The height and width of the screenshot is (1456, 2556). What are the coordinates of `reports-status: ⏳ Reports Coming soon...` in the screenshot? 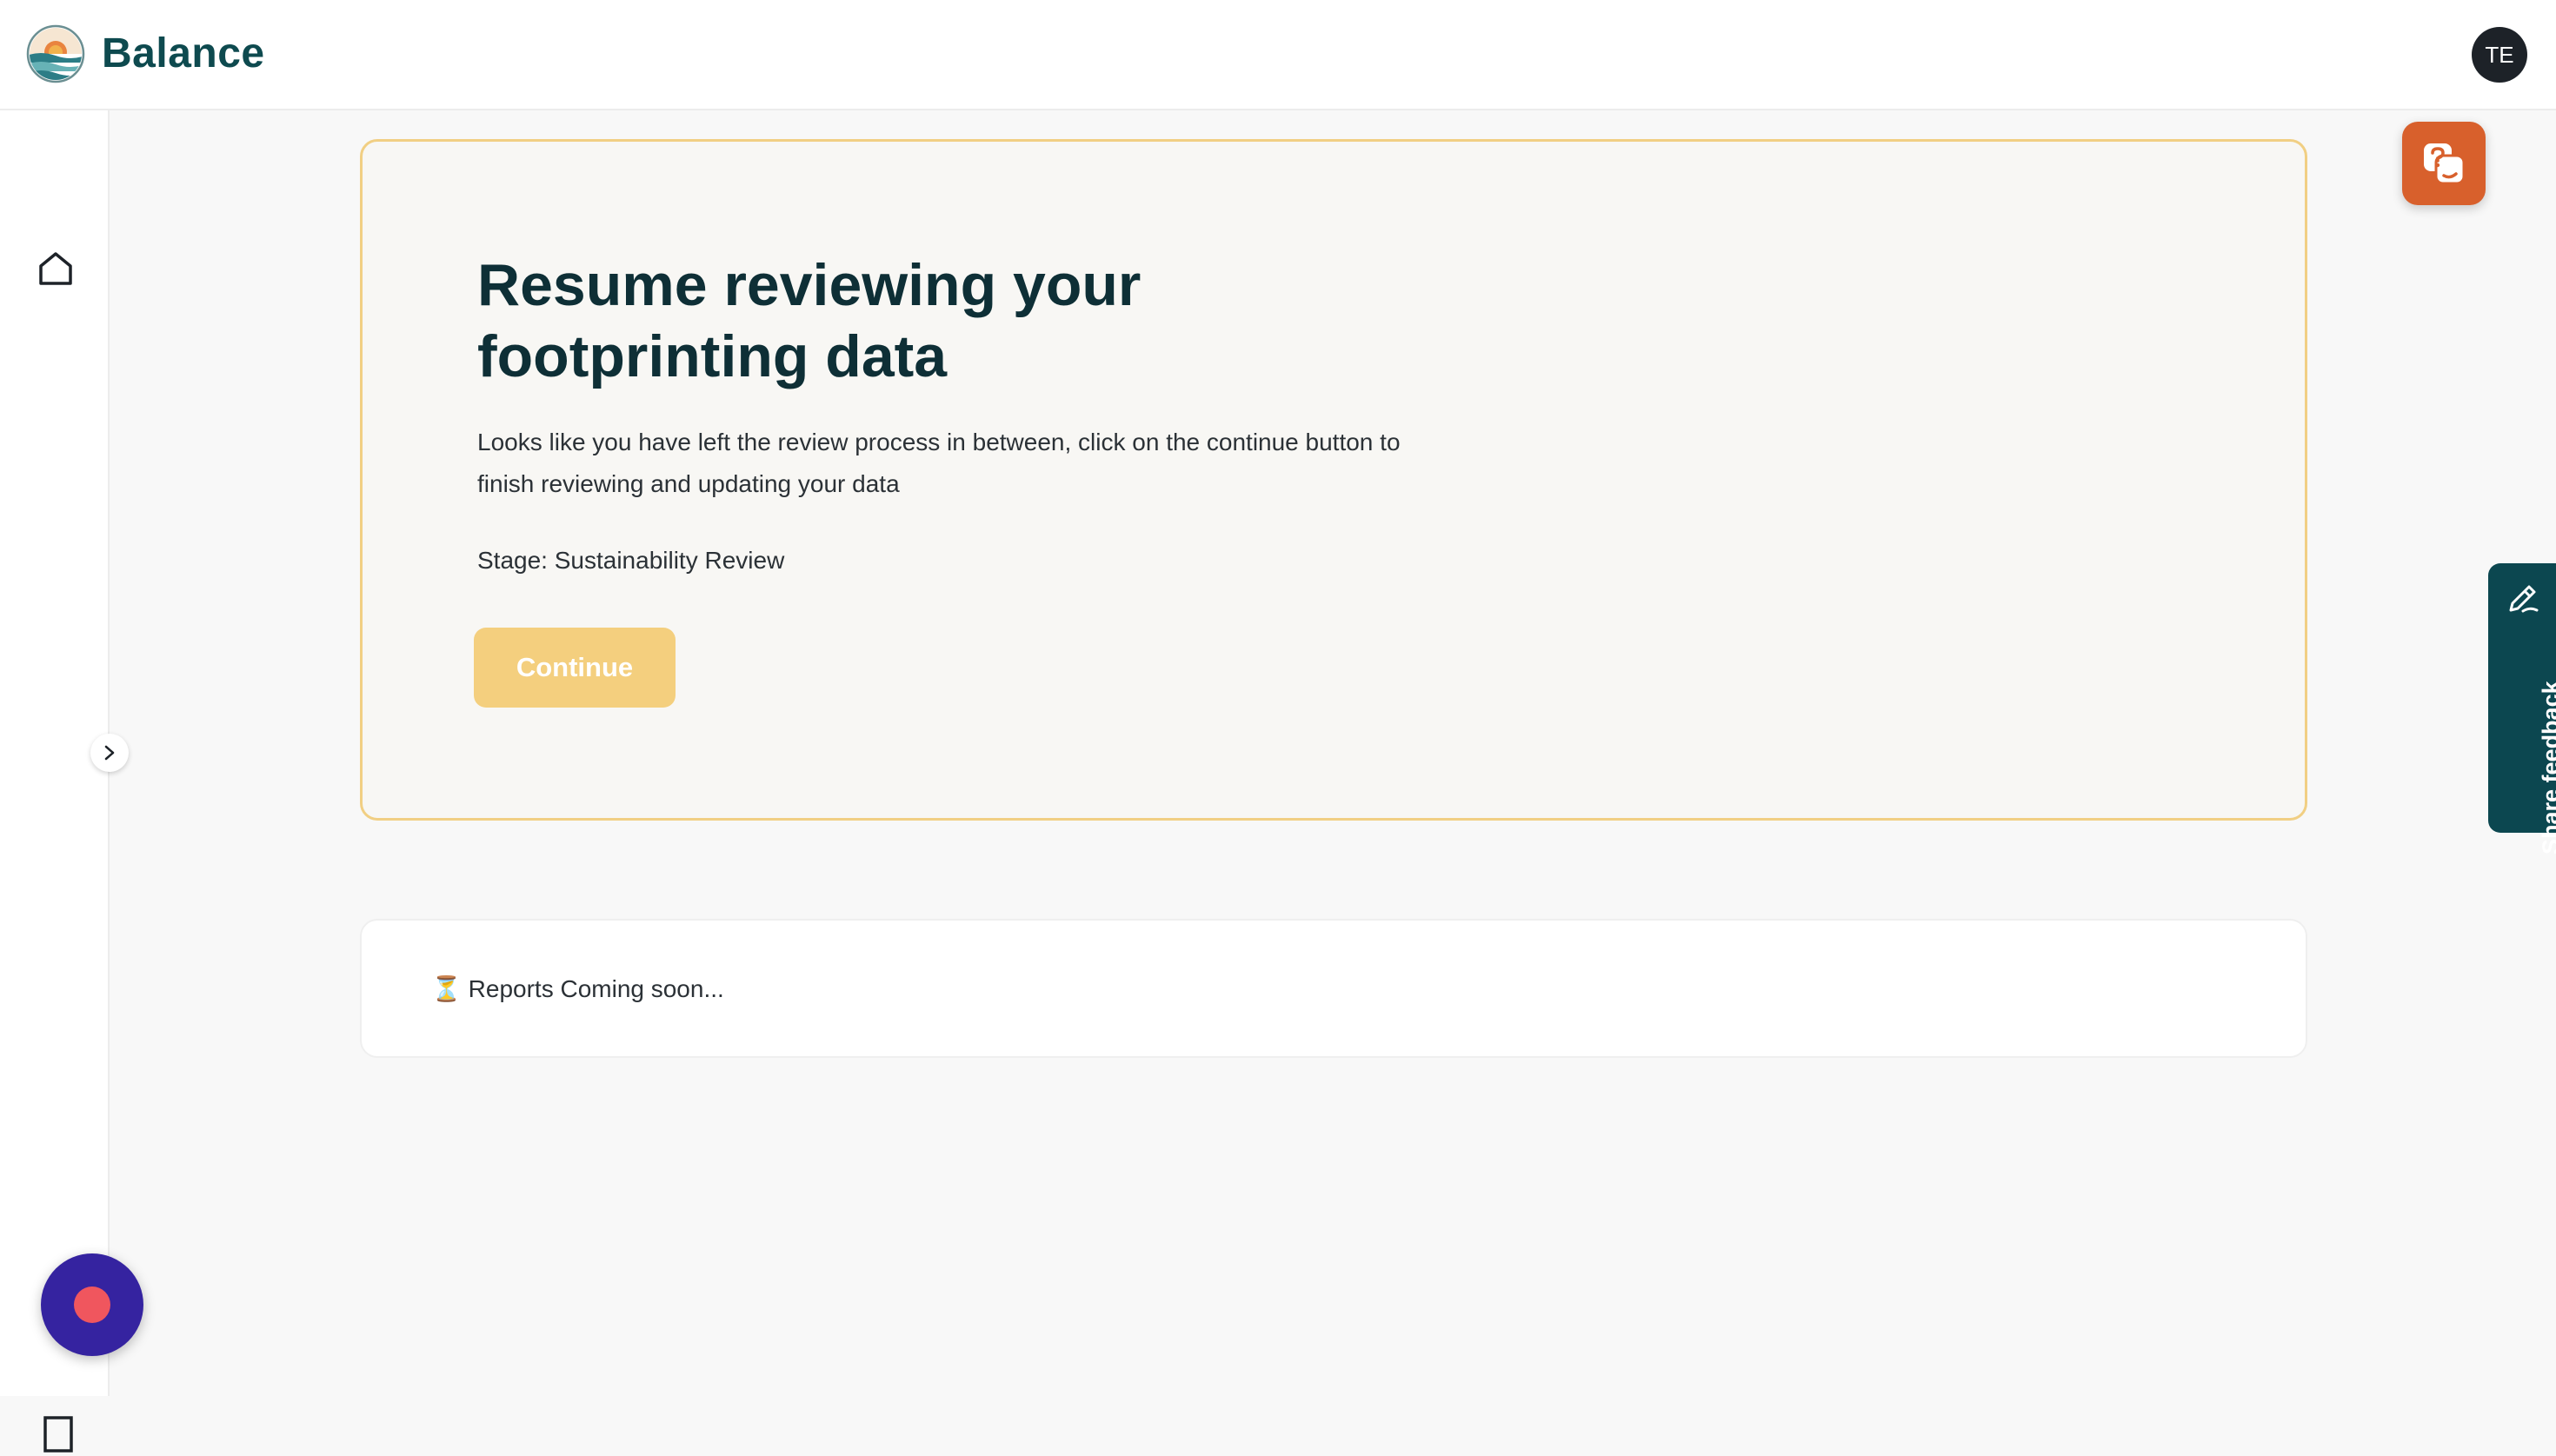 It's located at (577, 989).